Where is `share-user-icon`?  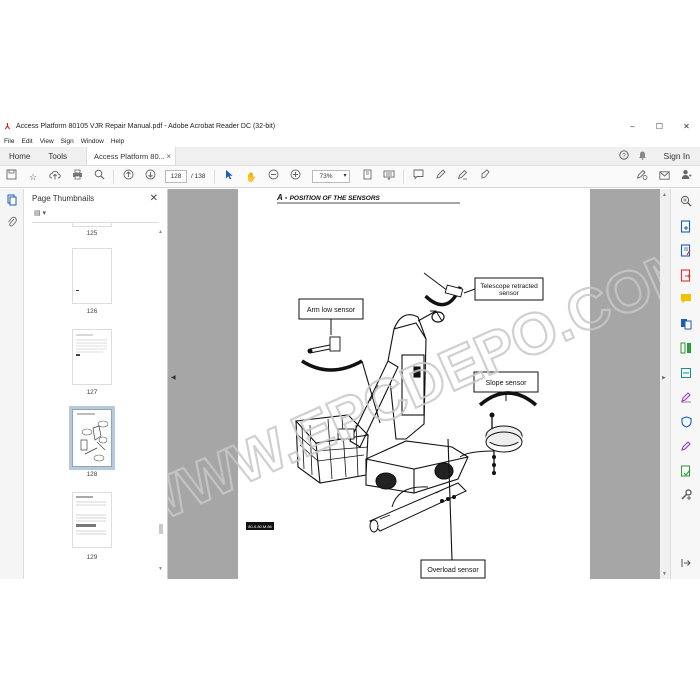
share-user-icon is located at coordinates (686, 177).